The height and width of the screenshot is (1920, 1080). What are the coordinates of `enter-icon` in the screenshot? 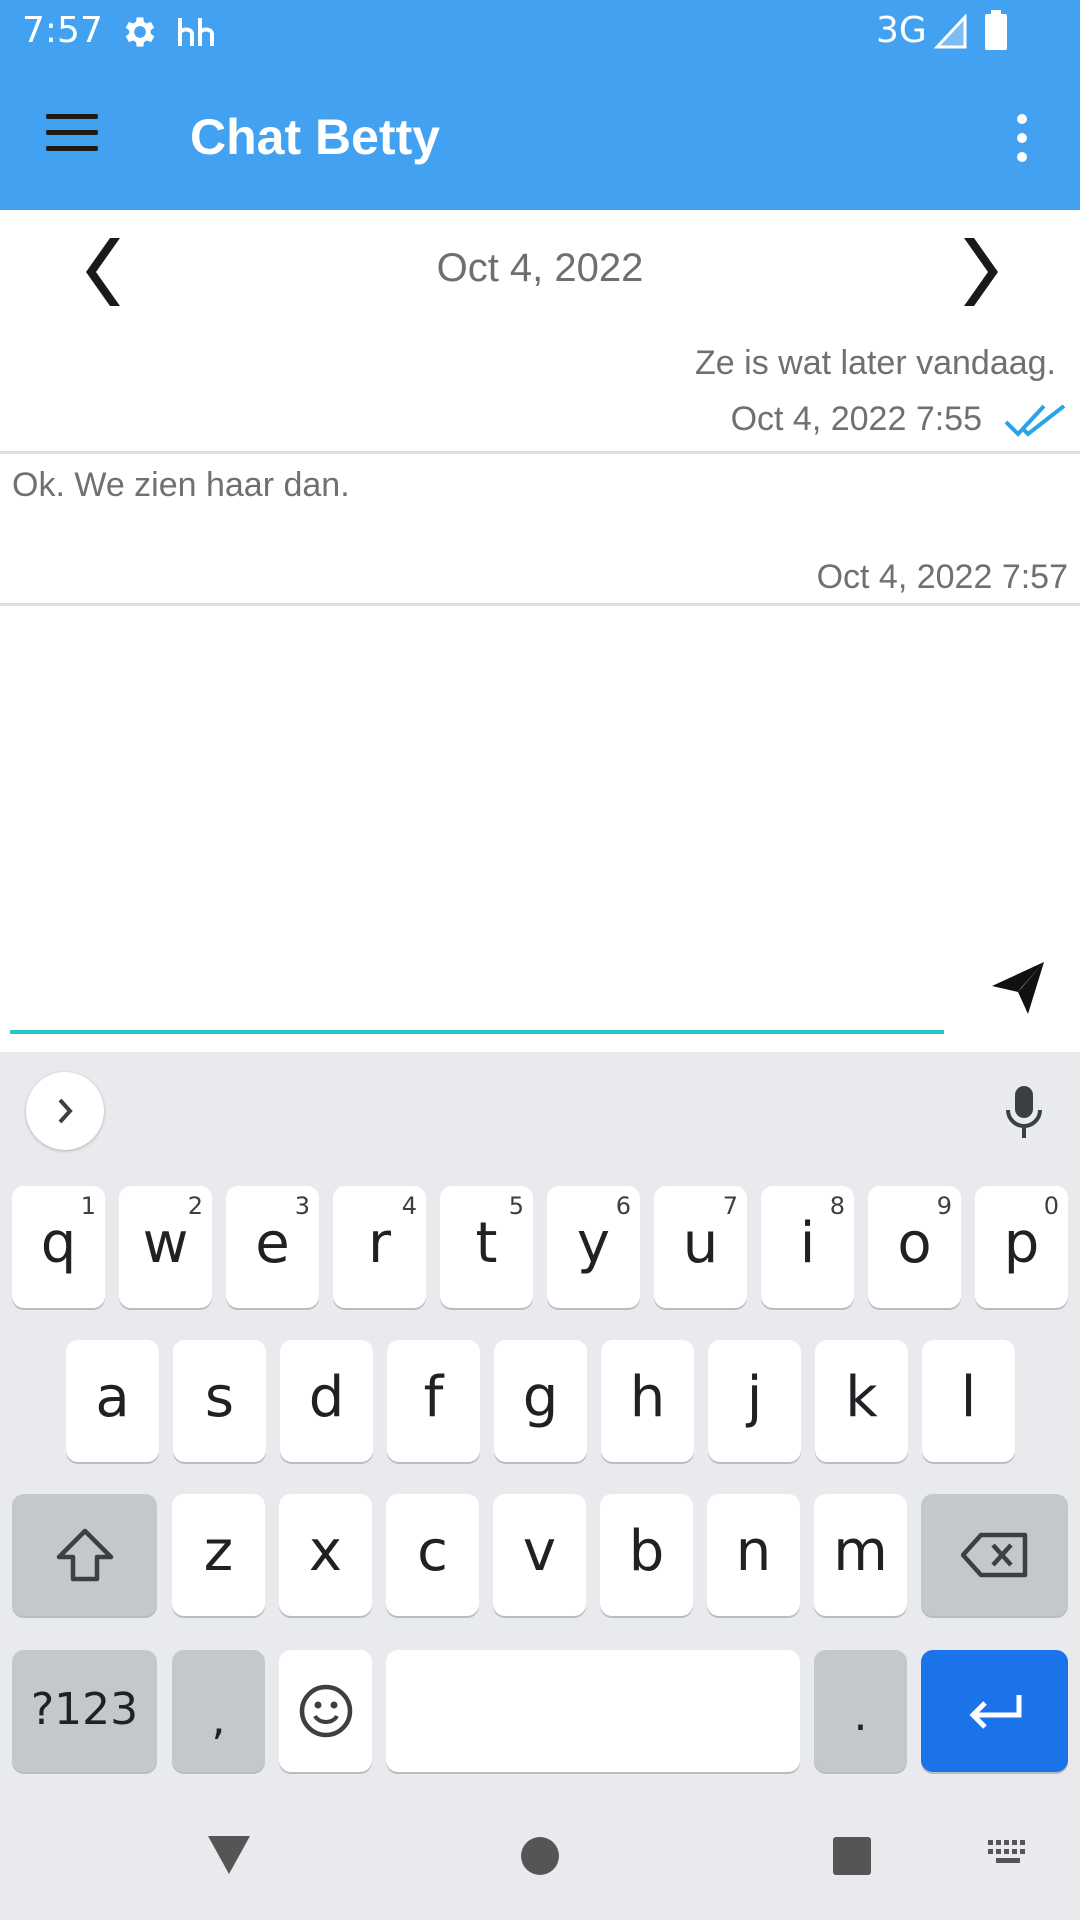 It's located at (994, 1712).